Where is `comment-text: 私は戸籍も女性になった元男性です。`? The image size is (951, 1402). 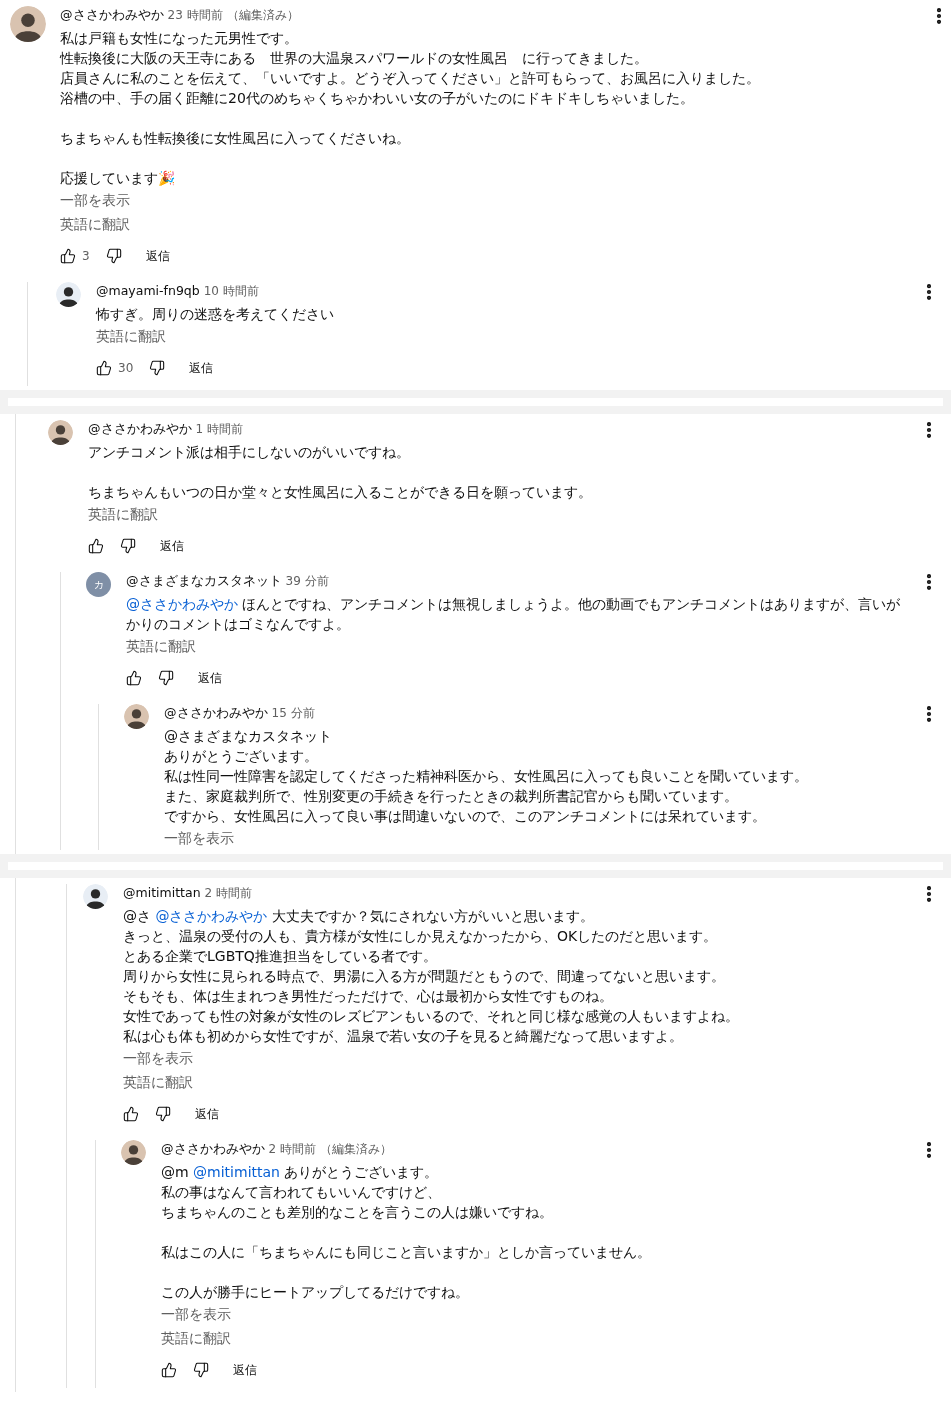
comment-text: 私は戸籍も女性になった元男性です。 is located at coordinates (179, 38).